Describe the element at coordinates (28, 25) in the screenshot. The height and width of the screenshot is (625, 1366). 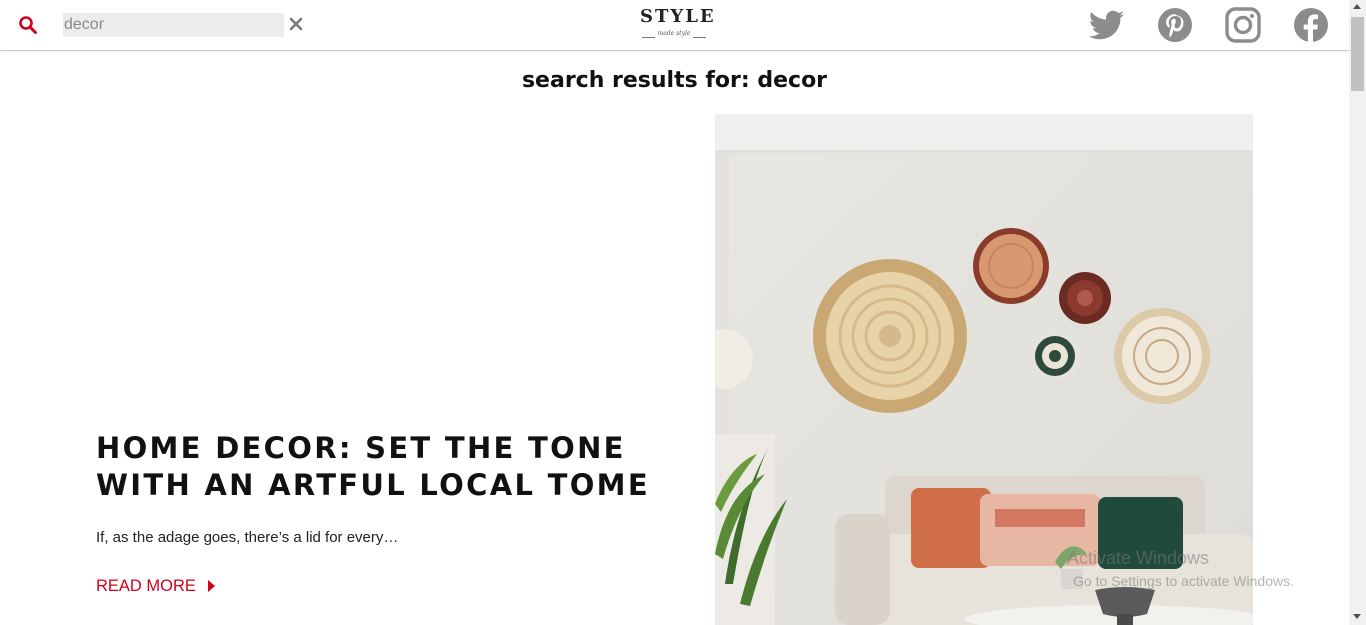
I see `search-icon` at that location.